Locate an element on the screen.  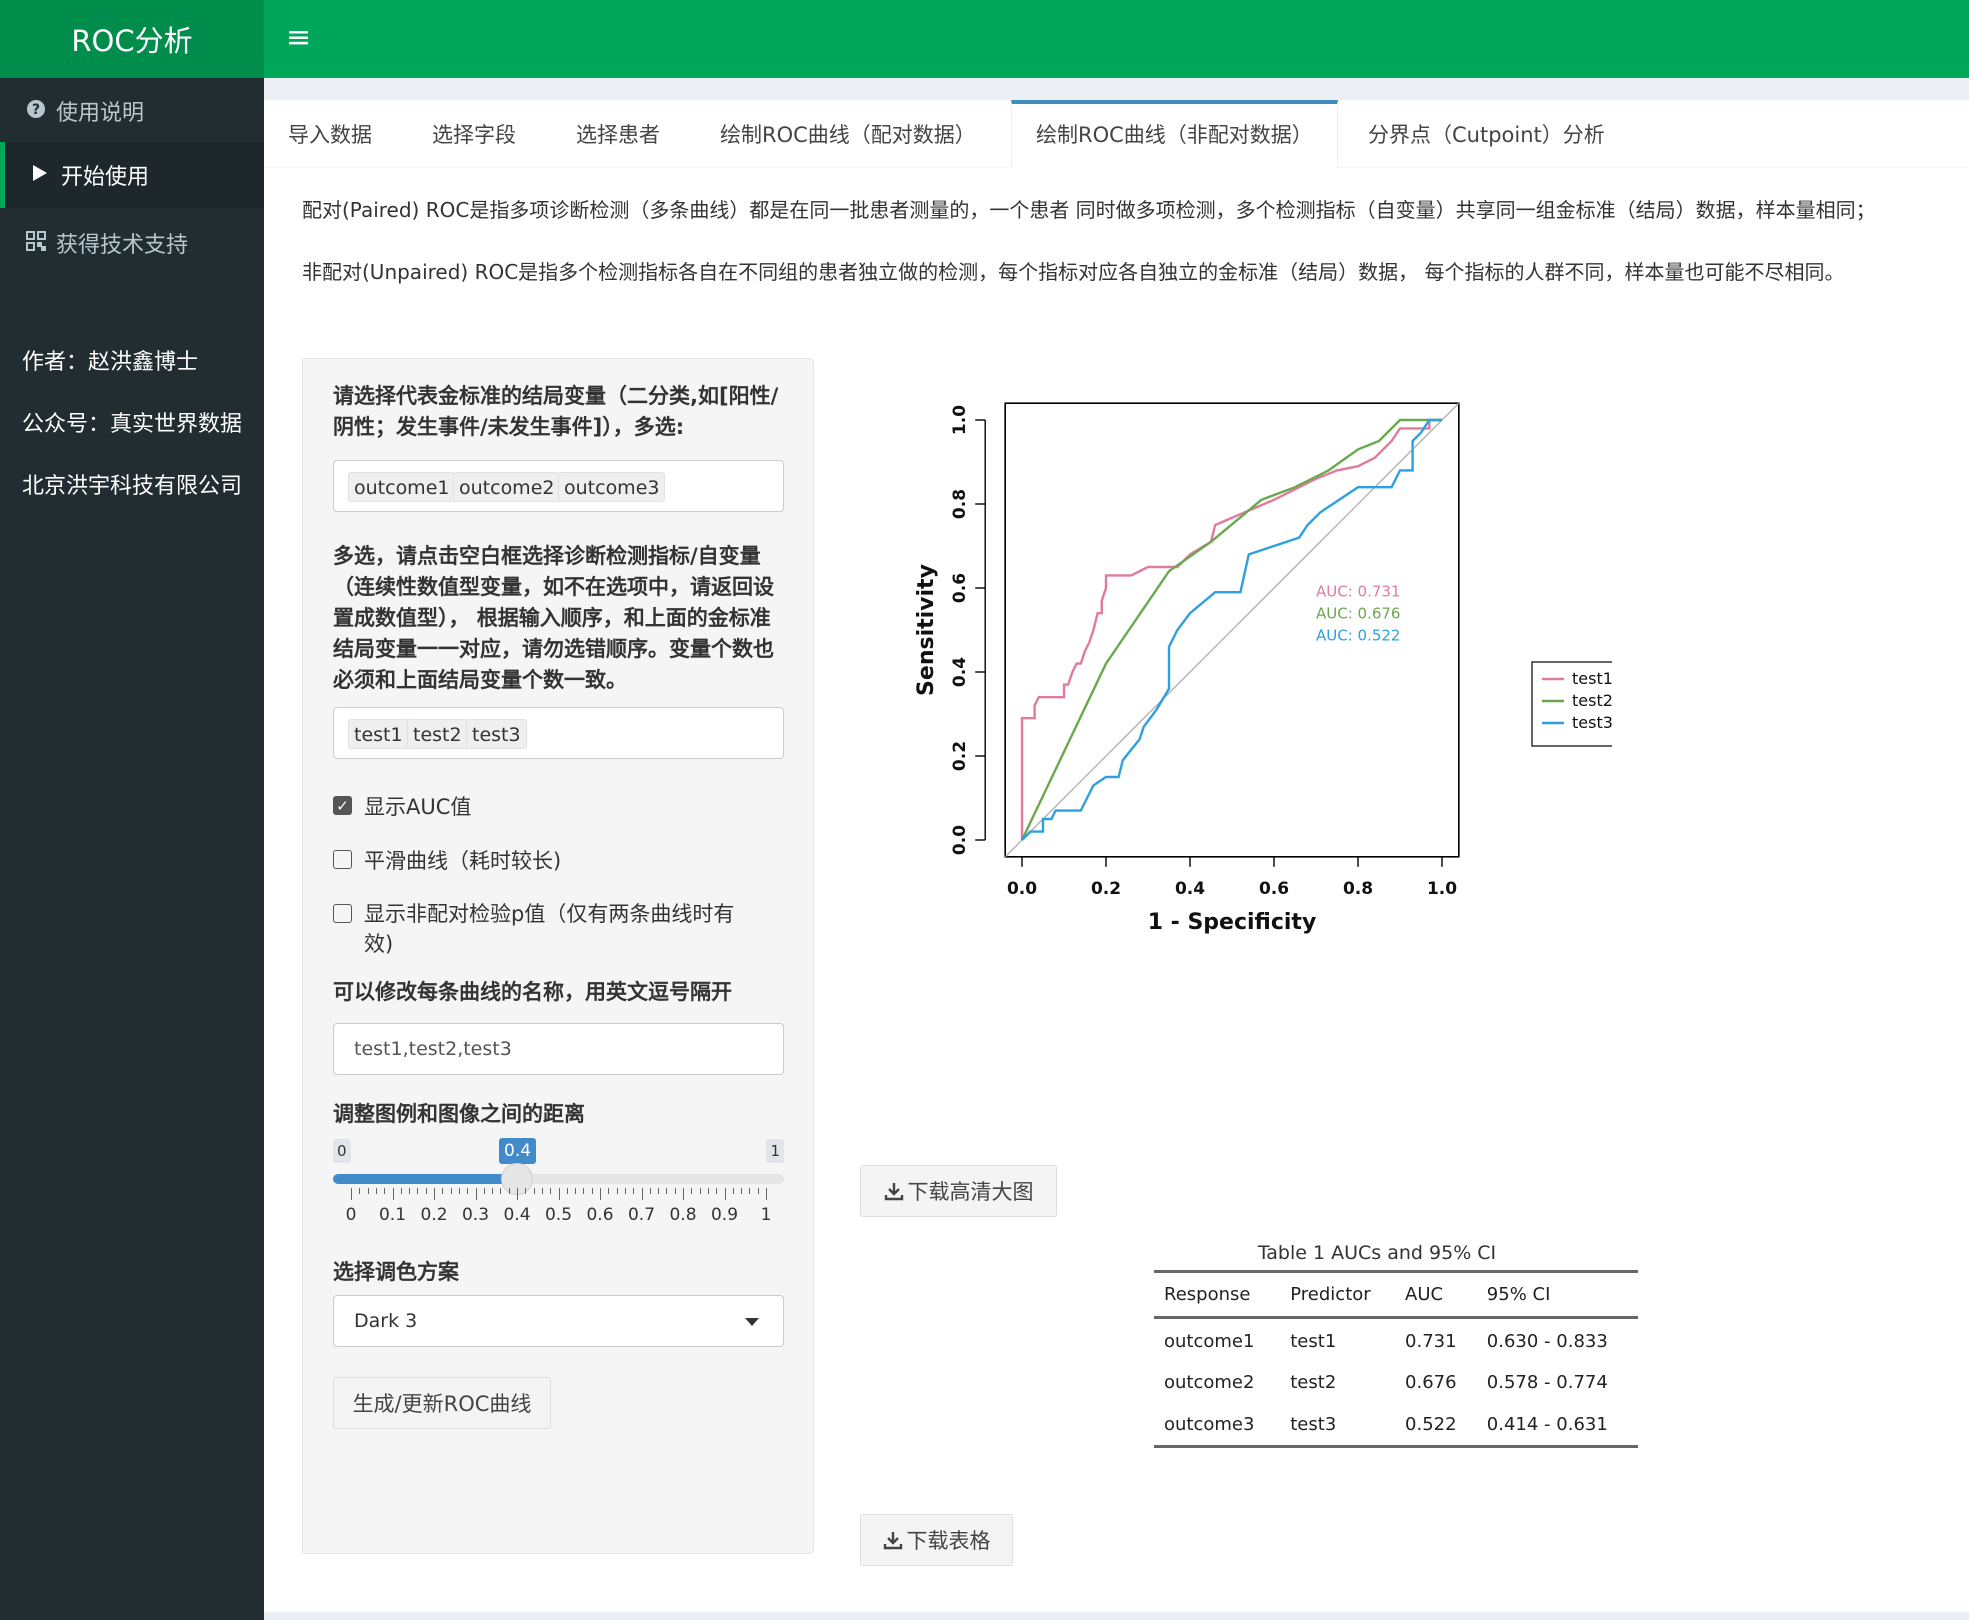
app-title: ROC分析 is located at coordinates (132, 41).